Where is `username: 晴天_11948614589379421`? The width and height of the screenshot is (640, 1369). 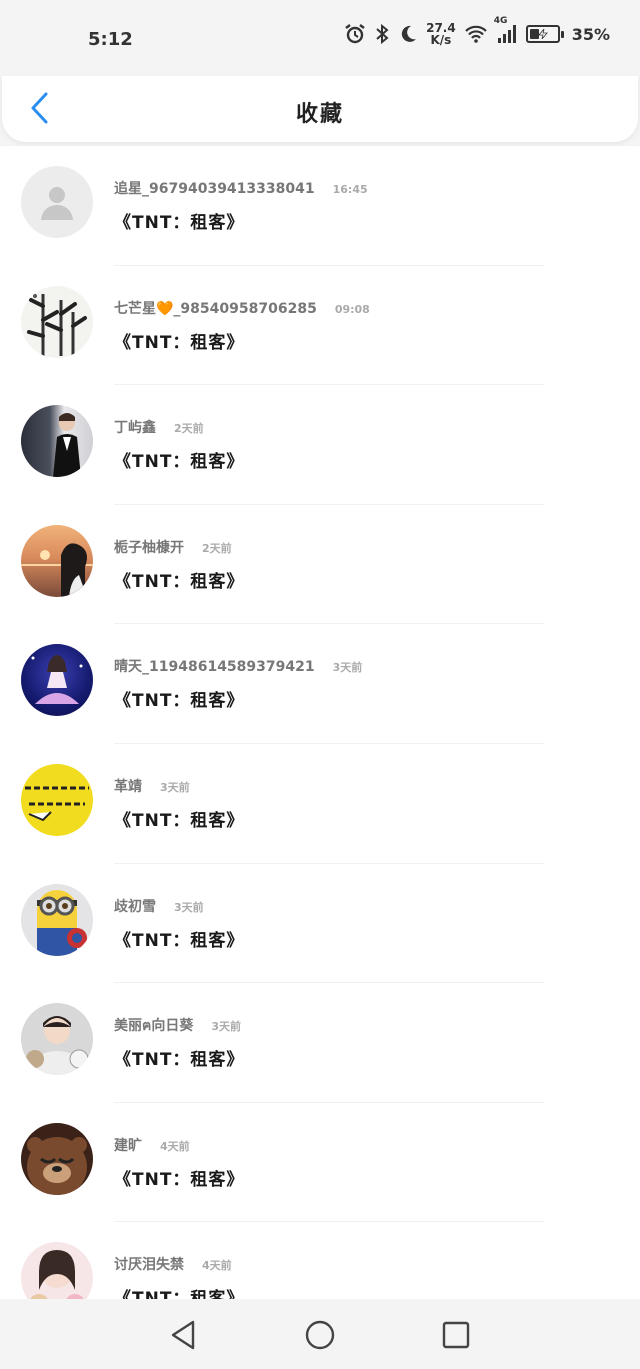
username: 晴天_11948614589379421 is located at coordinates (214, 666).